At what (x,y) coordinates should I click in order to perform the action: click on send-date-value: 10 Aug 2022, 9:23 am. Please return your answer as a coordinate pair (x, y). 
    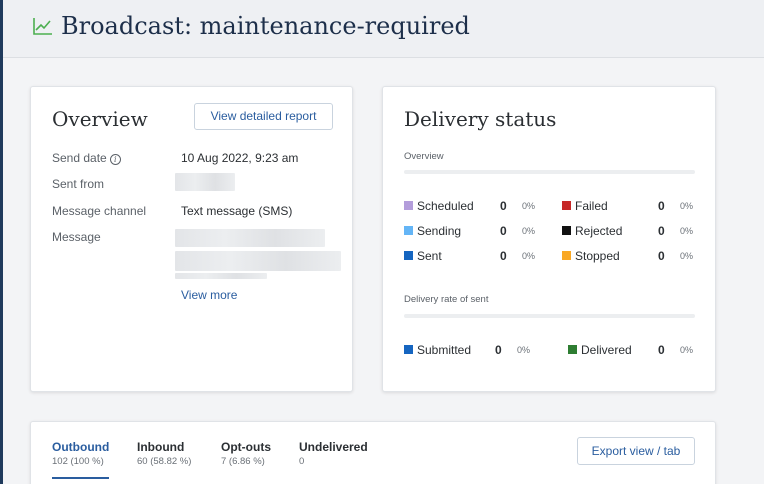
    Looking at the image, I should click on (240, 158).